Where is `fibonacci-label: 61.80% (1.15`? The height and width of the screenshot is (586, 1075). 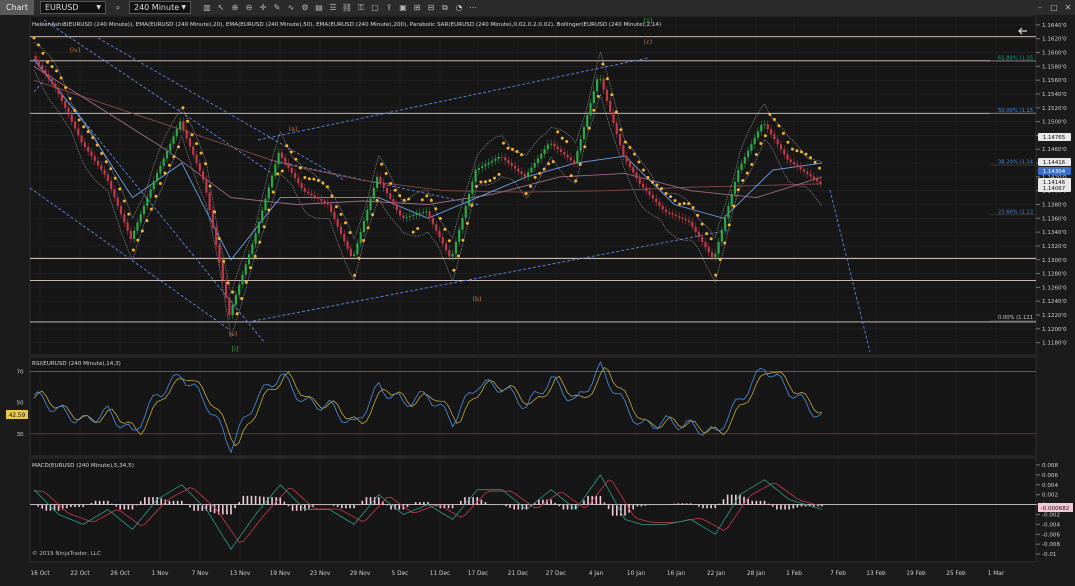
fibonacci-label: 61.80% (1.15 is located at coordinates (1015, 58).